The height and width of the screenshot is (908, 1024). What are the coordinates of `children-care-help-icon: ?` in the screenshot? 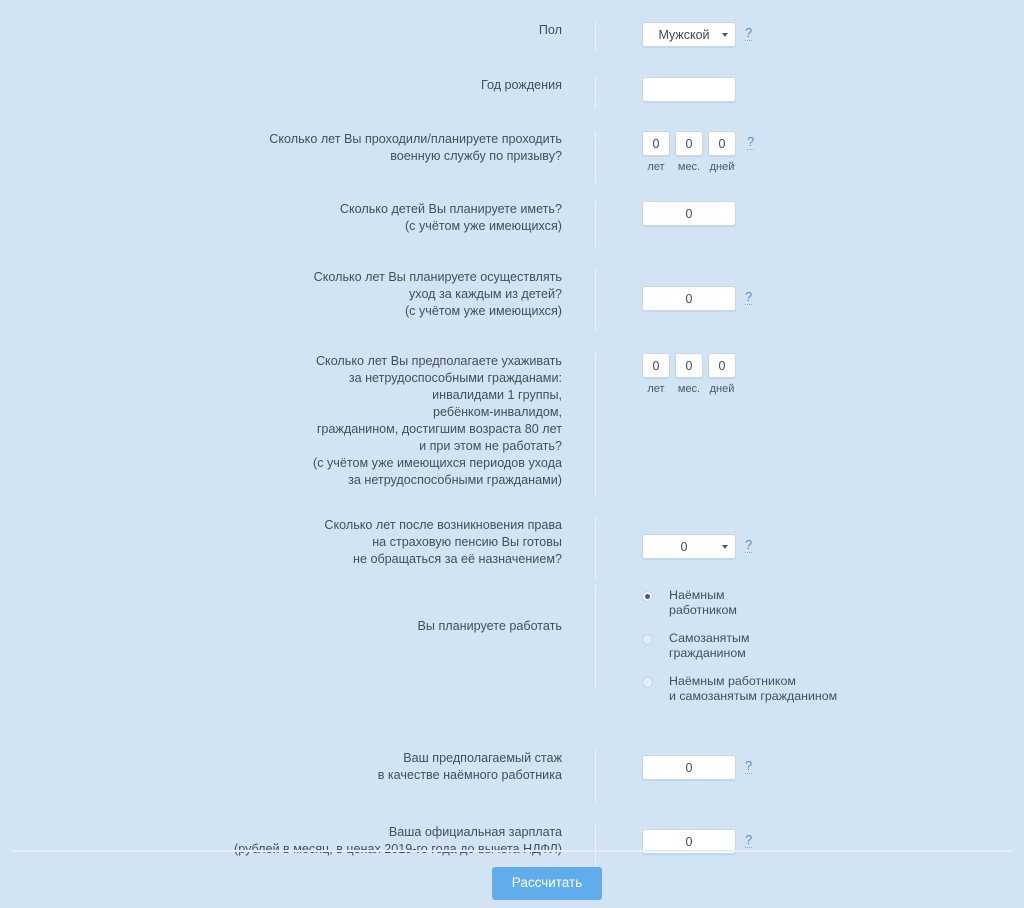 It's located at (749, 297).